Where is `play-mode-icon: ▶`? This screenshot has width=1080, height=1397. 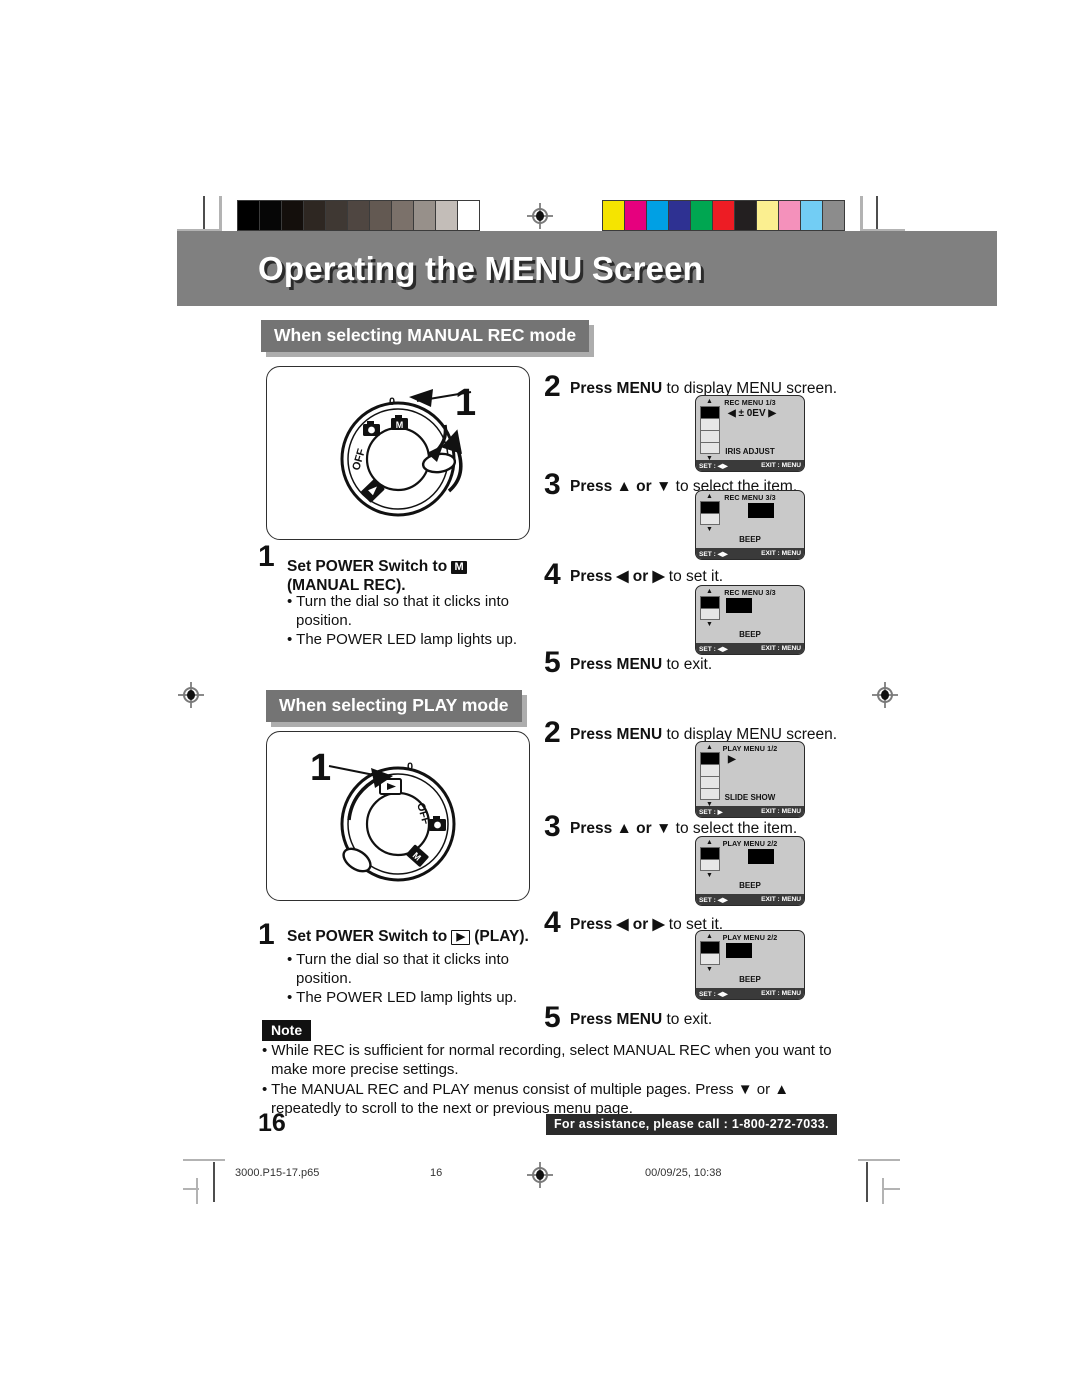
play-mode-icon: ▶ is located at coordinates (460, 937).